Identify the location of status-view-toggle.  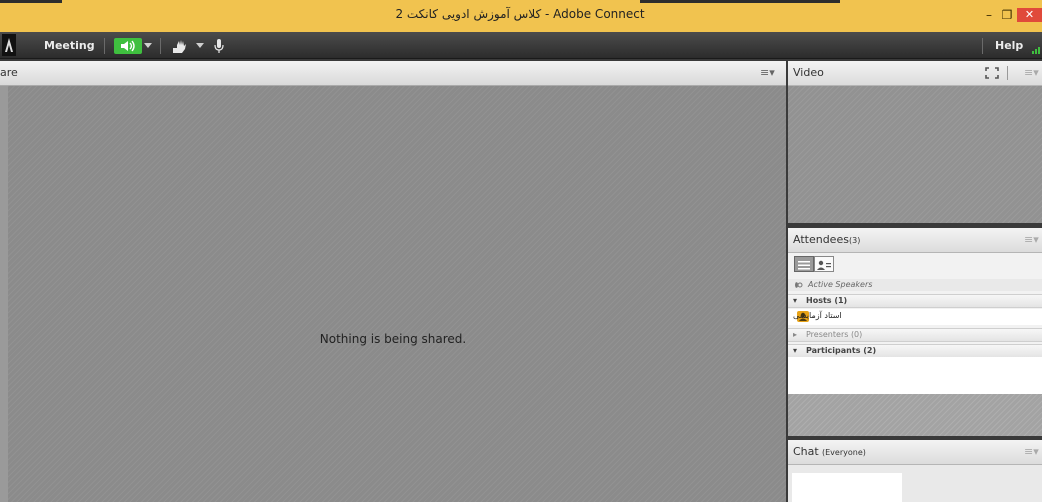
(824, 264).